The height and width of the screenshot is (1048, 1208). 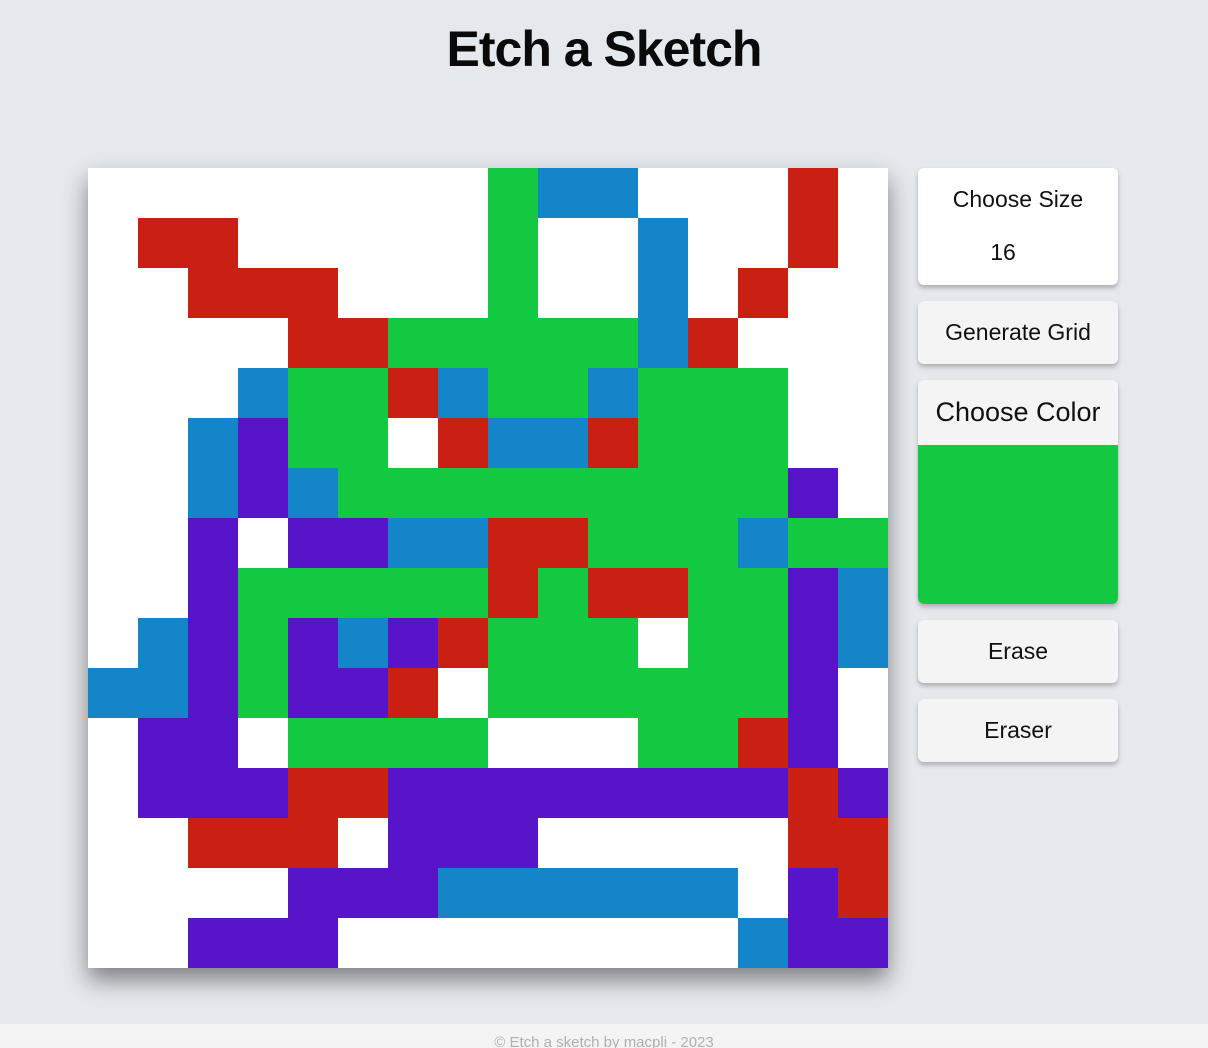 What do you see at coordinates (1018, 651) in the screenshot?
I see `erase-button: Erase` at bounding box center [1018, 651].